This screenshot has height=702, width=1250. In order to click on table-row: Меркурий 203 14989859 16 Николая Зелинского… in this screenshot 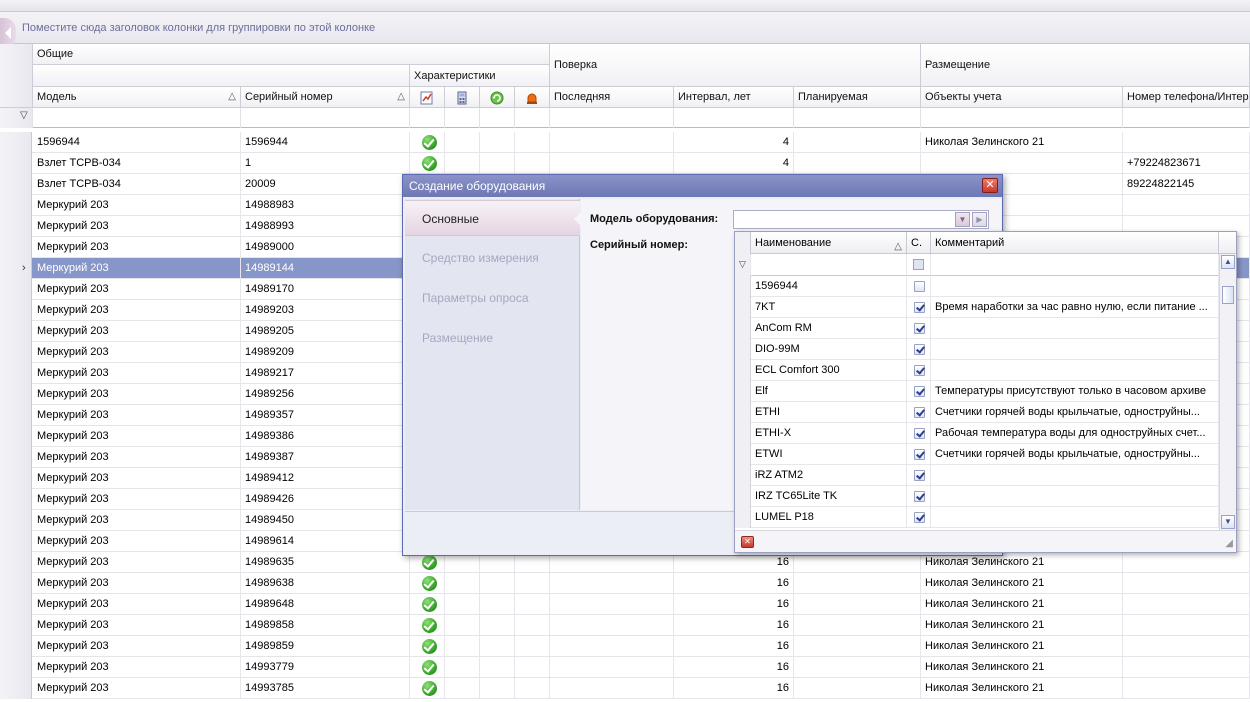, I will do `click(625, 646)`.